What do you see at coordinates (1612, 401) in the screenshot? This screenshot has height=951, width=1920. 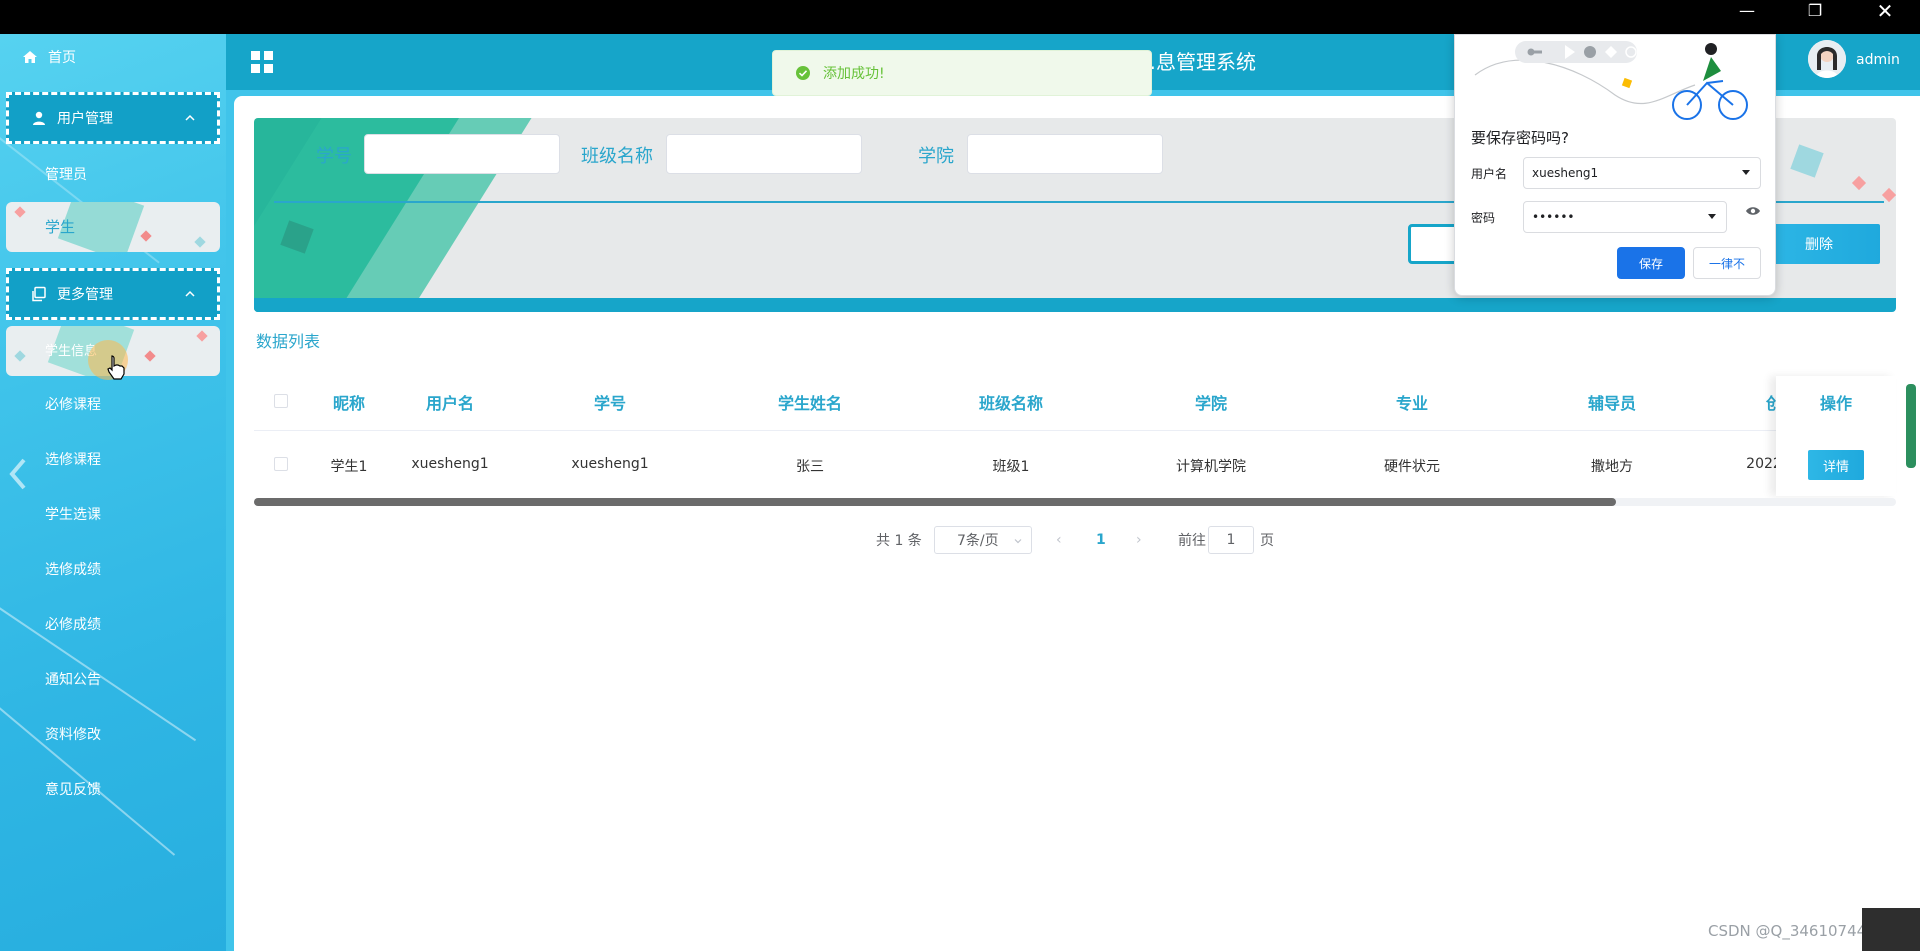 I see `column-header-counselor: 辅导员` at bounding box center [1612, 401].